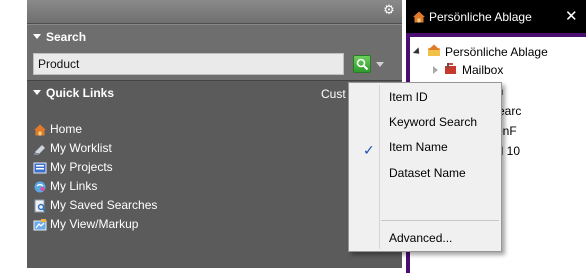 Image resolution: width=586 pixels, height=273 pixels. I want to click on menu-item-keyword-search: Keyword Search, so click(425, 122).